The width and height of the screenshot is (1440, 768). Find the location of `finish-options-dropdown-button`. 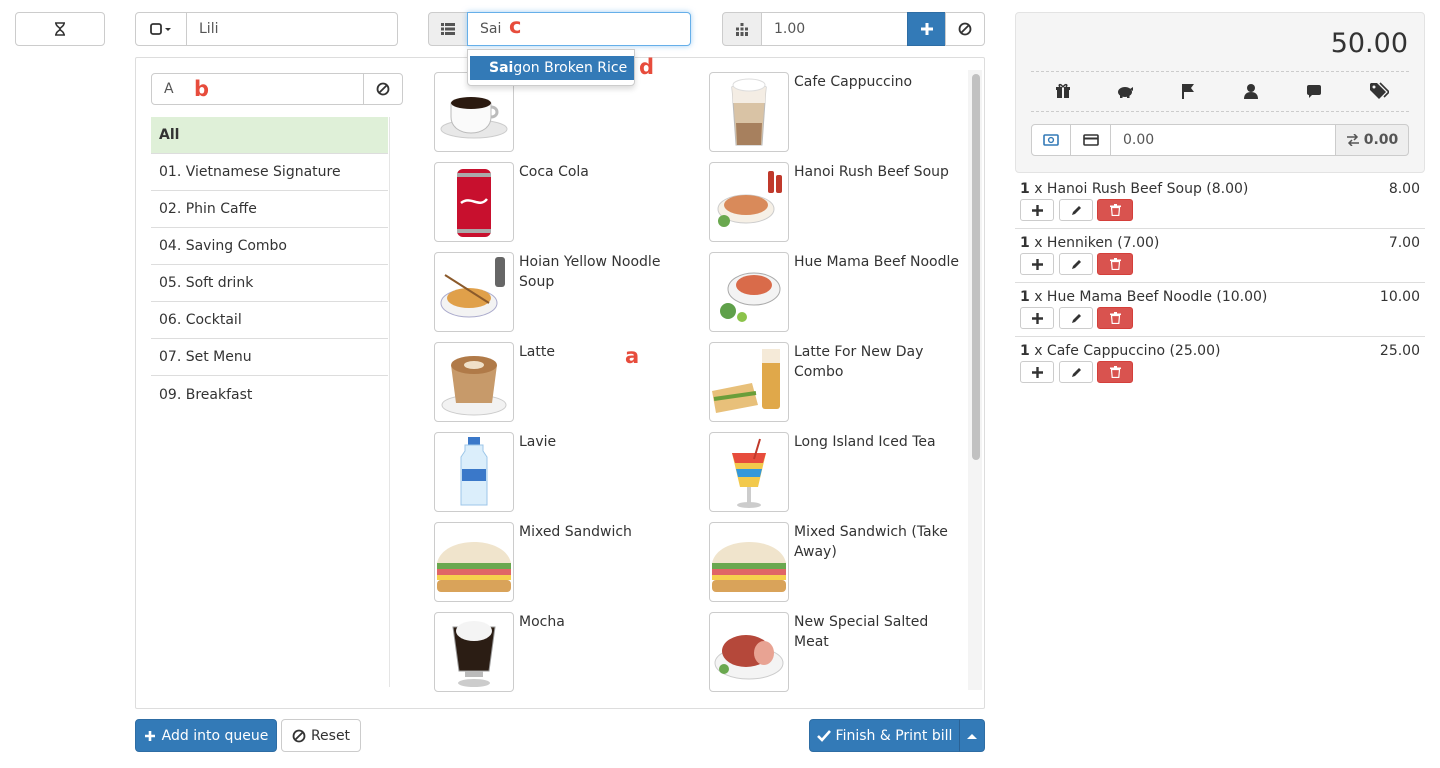

finish-options-dropdown-button is located at coordinates (972, 735).